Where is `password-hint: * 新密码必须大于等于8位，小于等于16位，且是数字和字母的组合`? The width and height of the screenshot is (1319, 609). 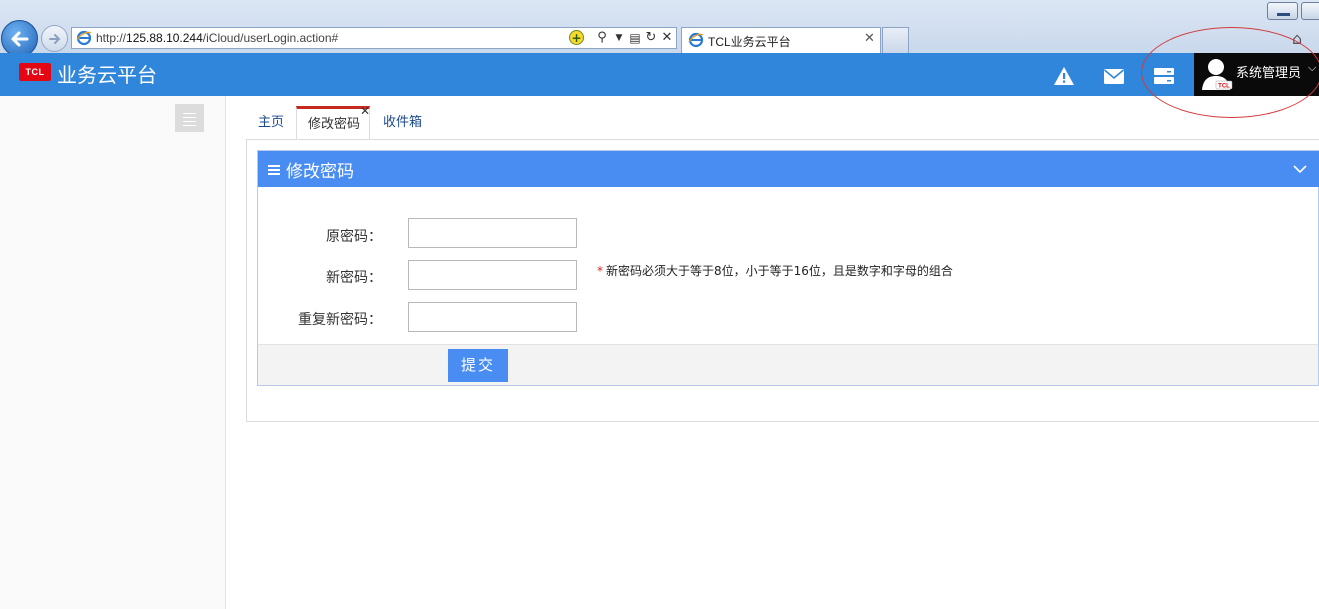
password-hint: * 新密码必须大于等于8位，小于等于16位，且是数字和字母的组合 is located at coordinates (775, 270).